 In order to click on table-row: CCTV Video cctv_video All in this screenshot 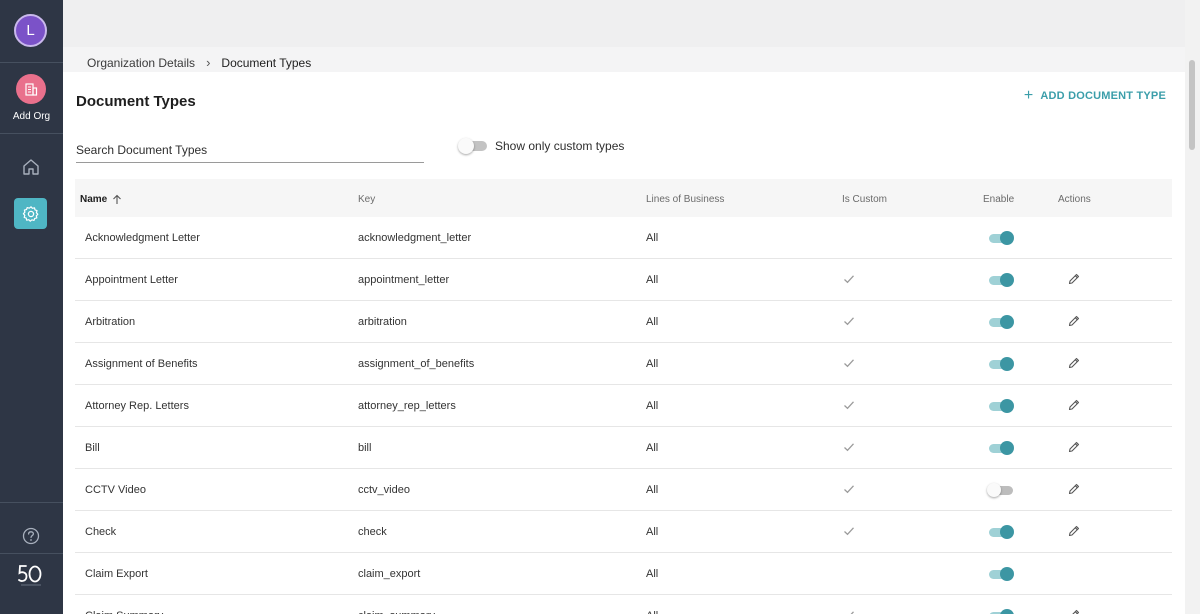, I will do `click(623, 490)`.